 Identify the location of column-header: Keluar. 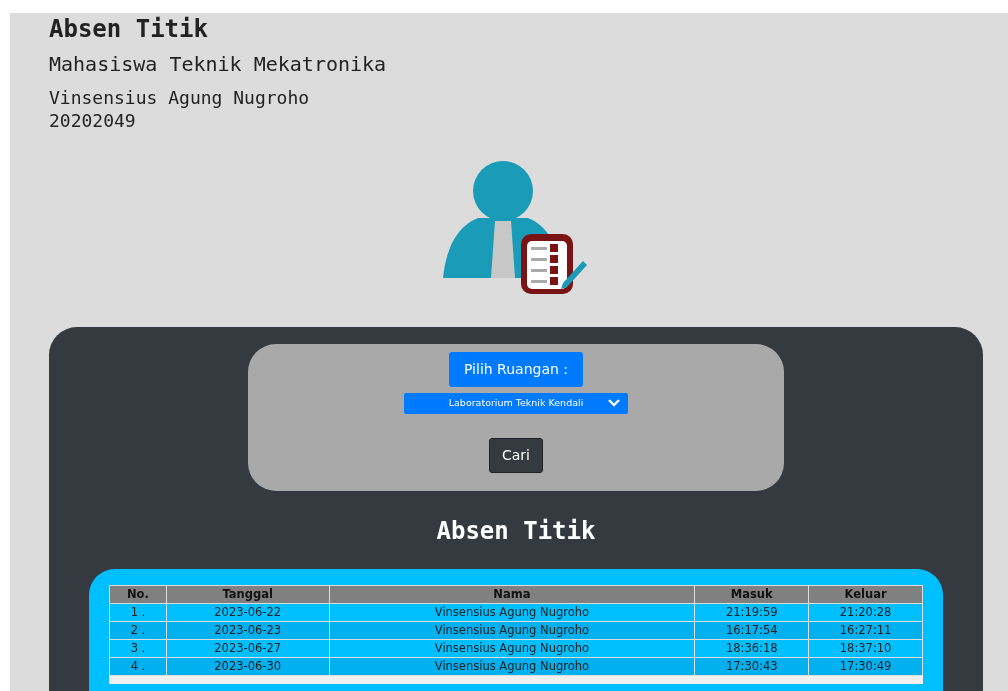
(865, 594).